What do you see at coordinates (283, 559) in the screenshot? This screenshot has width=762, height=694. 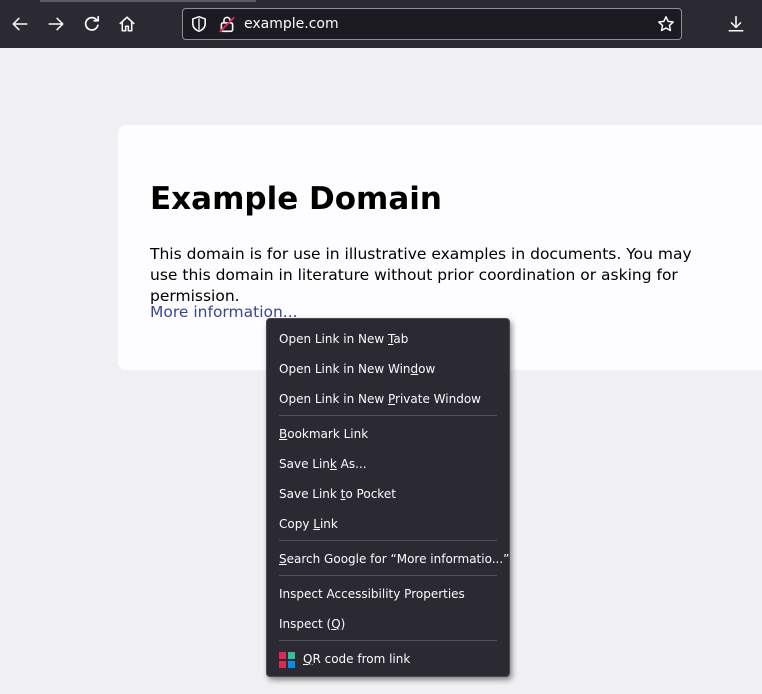 I see `access-key: S` at bounding box center [283, 559].